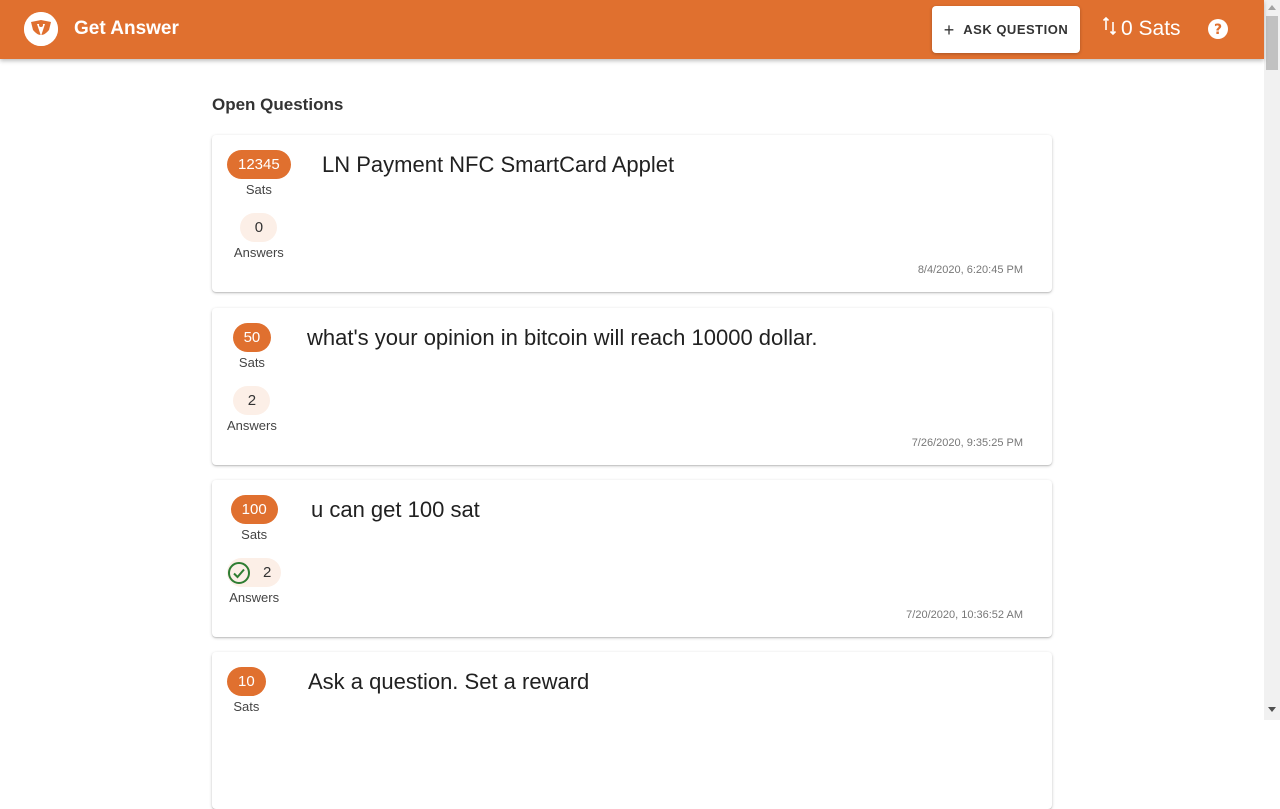 Image resolution: width=1280 pixels, height=809 pixels. I want to click on question-meta: 10 Sats, so click(246, 691).